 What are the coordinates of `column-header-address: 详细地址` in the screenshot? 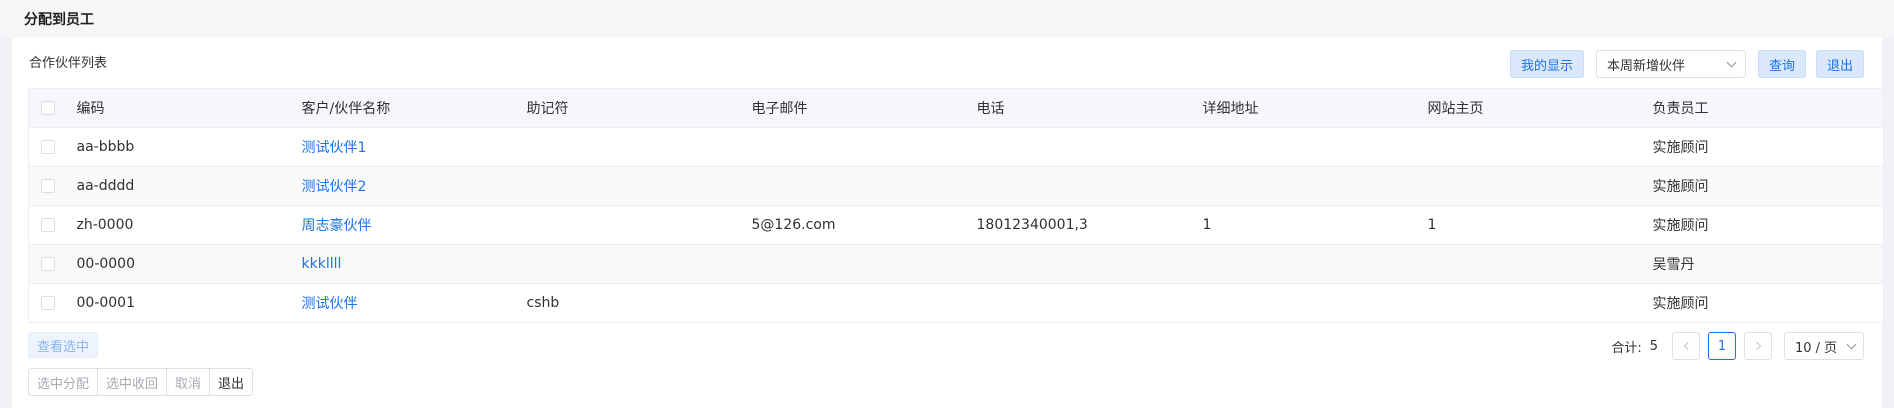 It's located at (1315, 108).